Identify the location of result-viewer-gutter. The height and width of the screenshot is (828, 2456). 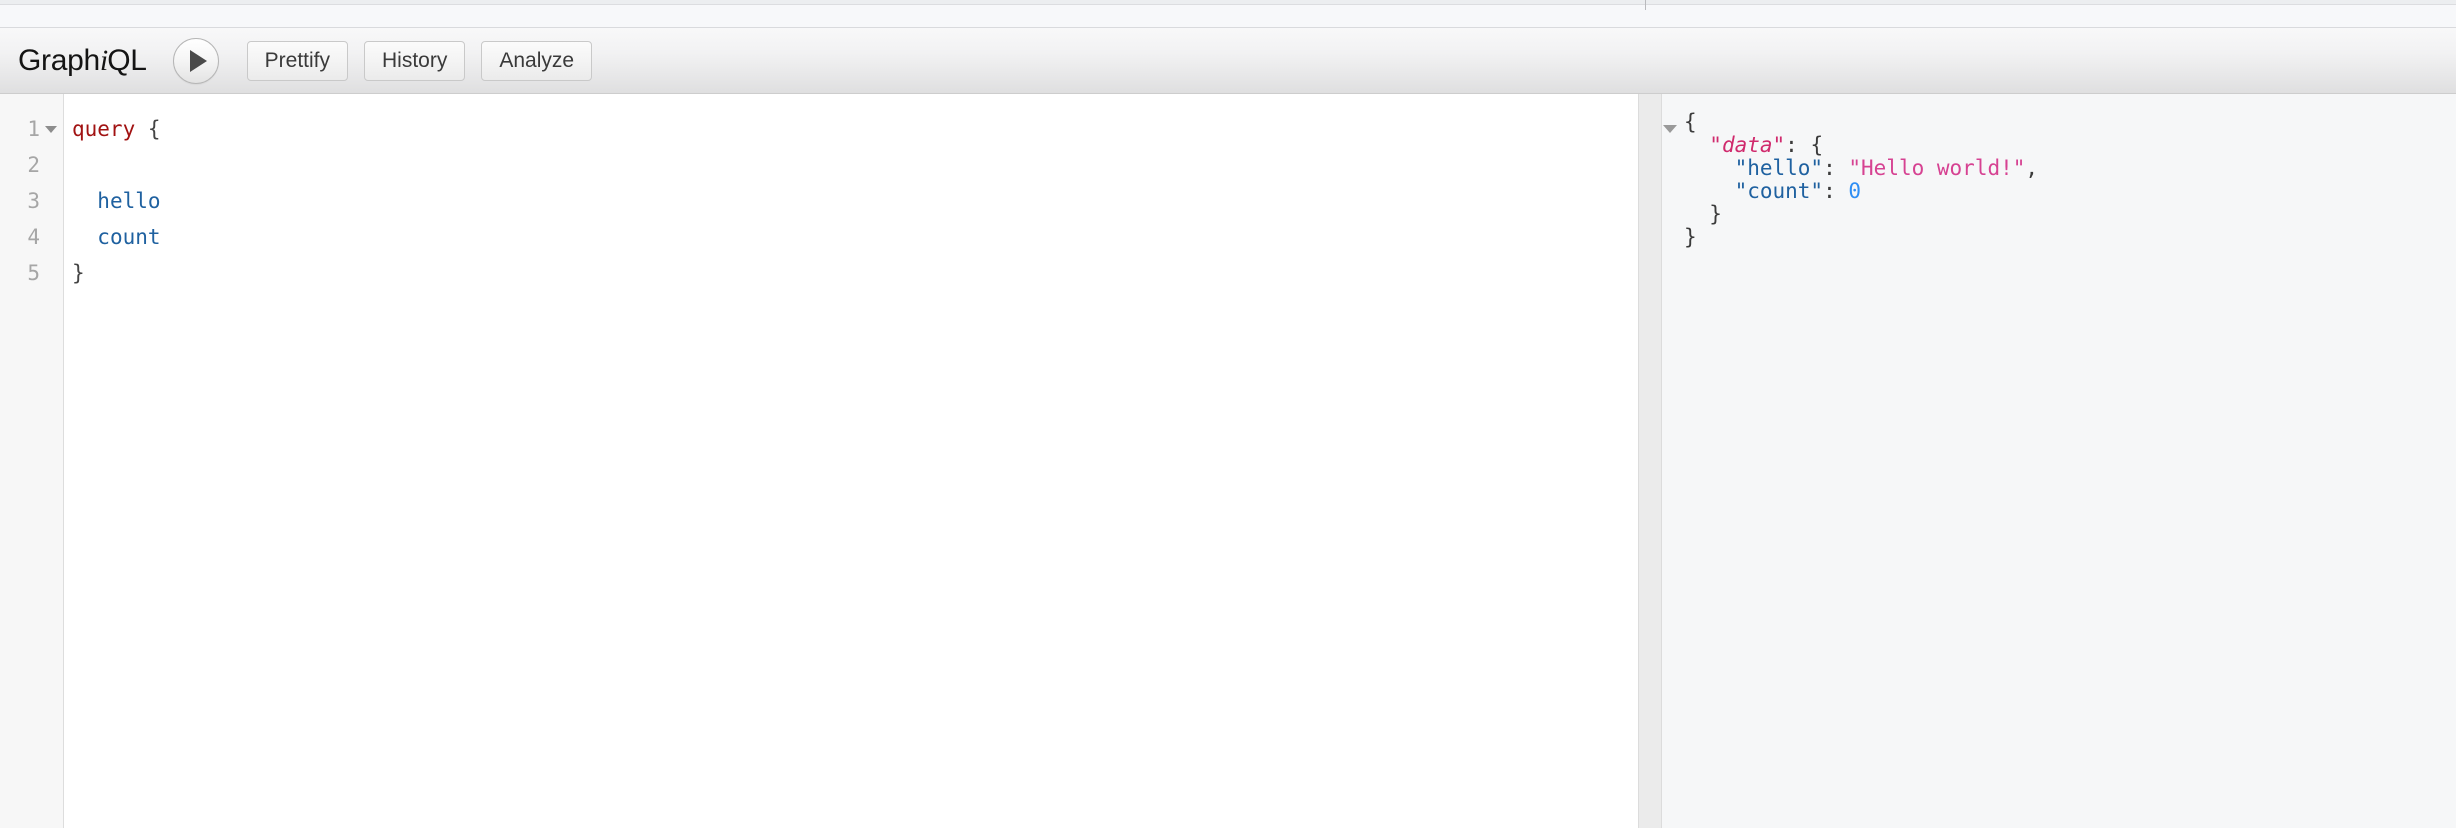
(1671, 461).